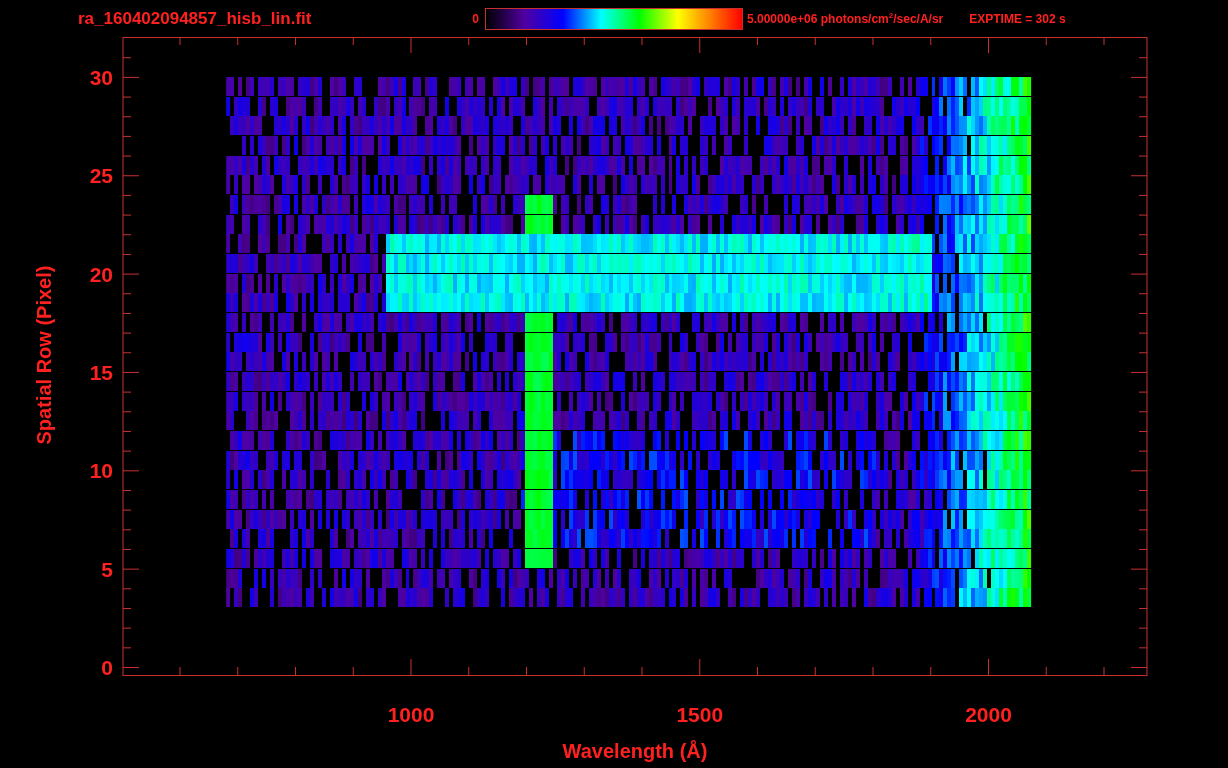 This screenshot has height=768, width=1228. I want to click on file-title: ra_160402094857_hisb_lin.fit, so click(195, 18).